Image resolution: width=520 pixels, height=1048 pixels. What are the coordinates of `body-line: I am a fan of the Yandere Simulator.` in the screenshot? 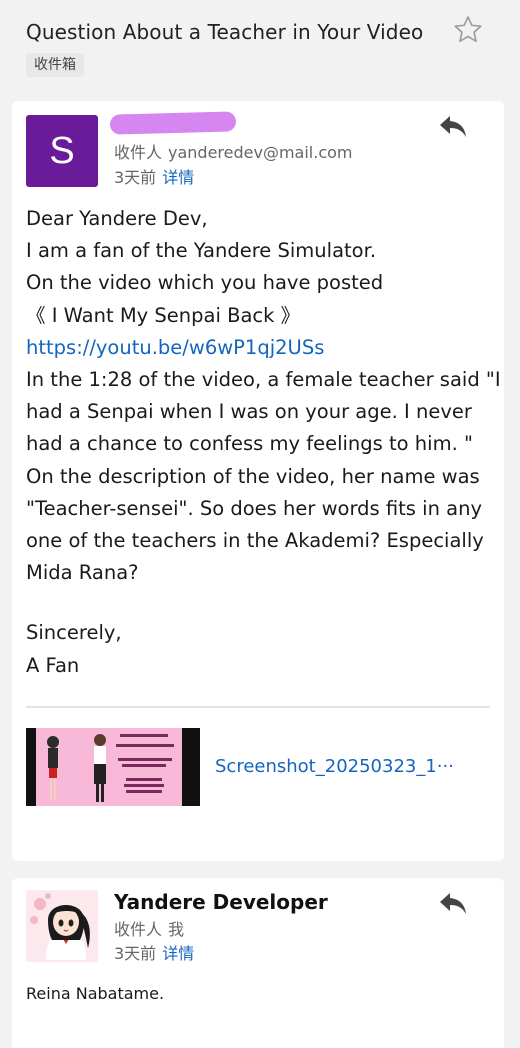 It's located at (201, 251).